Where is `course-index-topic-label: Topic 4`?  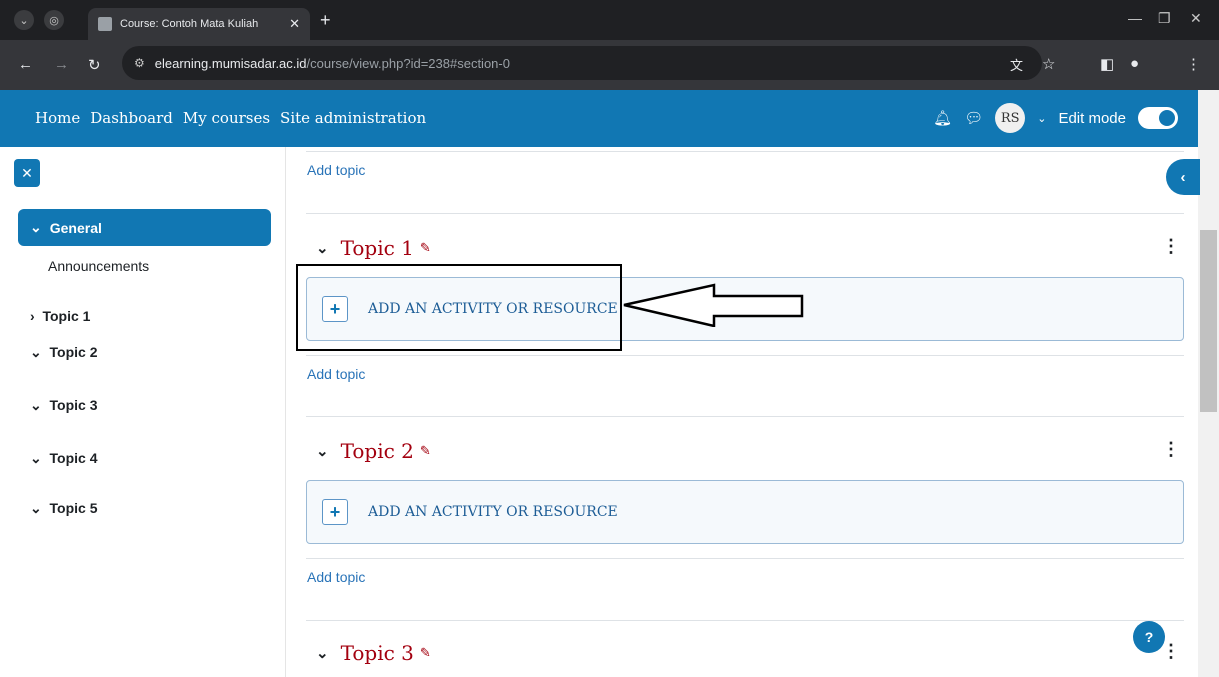 course-index-topic-label: Topic 4 is located at coordinates (73, 458).